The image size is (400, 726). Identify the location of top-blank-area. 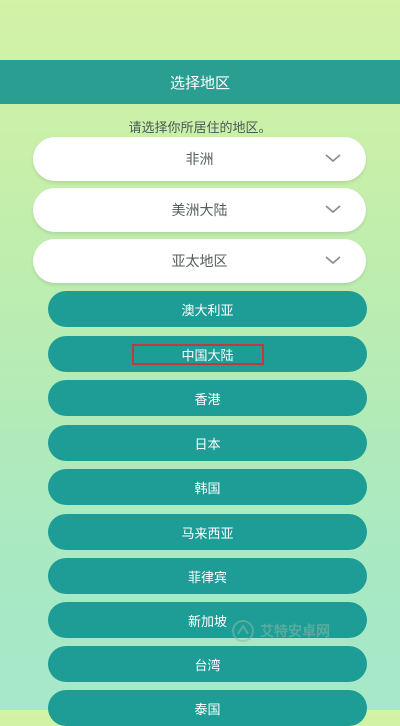
(200, 30).